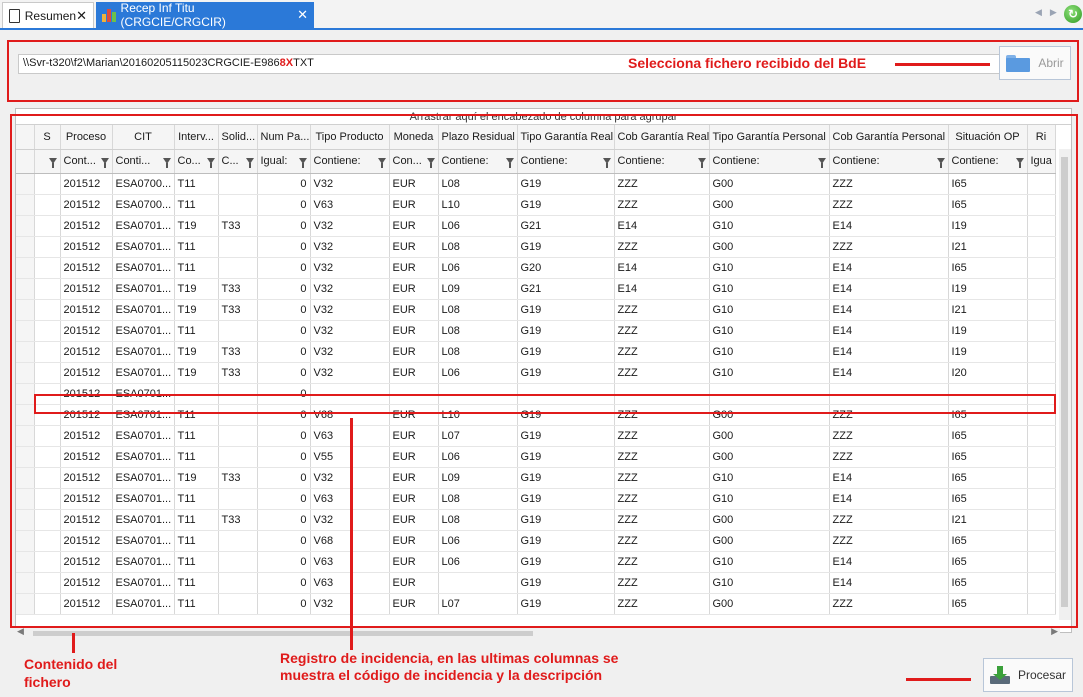 Image resolution: width=1083 pixels, height=697 pixels. Describe the element at coordinates (302, 15) in the screenshot. I see `close-icon: ✕` at that location.